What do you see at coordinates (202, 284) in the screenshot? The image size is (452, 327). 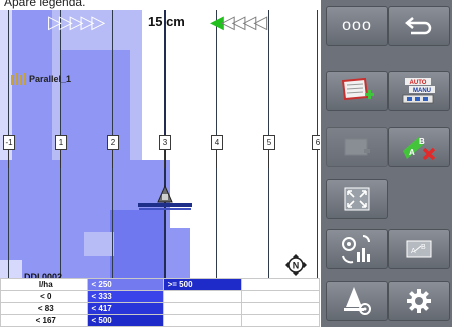 I see `legend-cell: >= 500` at bounding box center [202, 284].